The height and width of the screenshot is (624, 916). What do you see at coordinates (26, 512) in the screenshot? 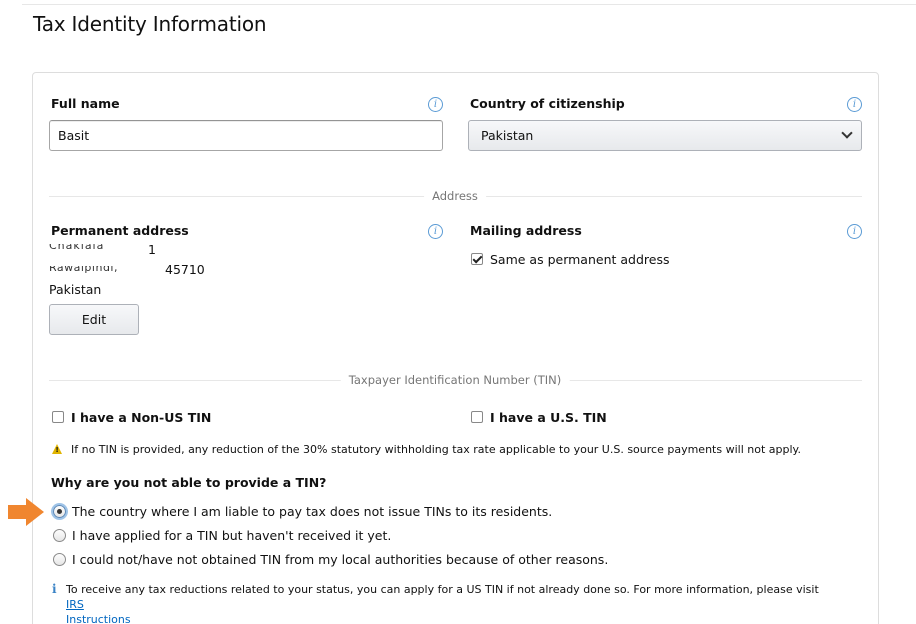
I see `arrow-right-icon` at bounding box center [26, 512].